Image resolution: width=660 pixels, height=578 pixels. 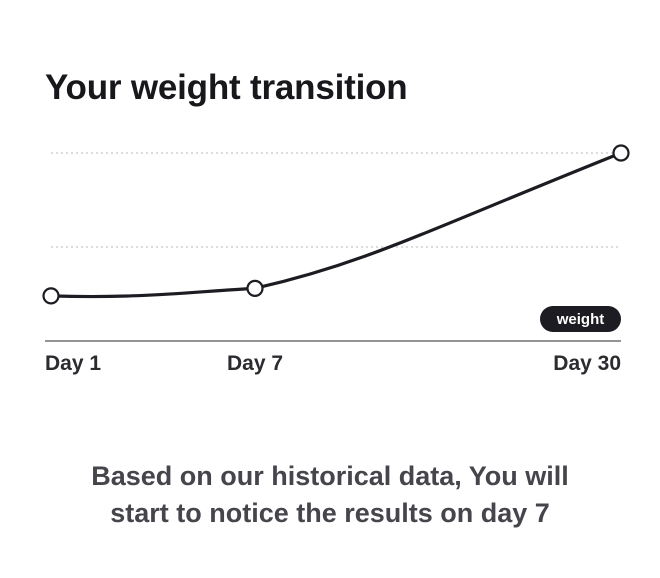 I want to click on x-tick-label: Day 1, so click(x=73, y=363).